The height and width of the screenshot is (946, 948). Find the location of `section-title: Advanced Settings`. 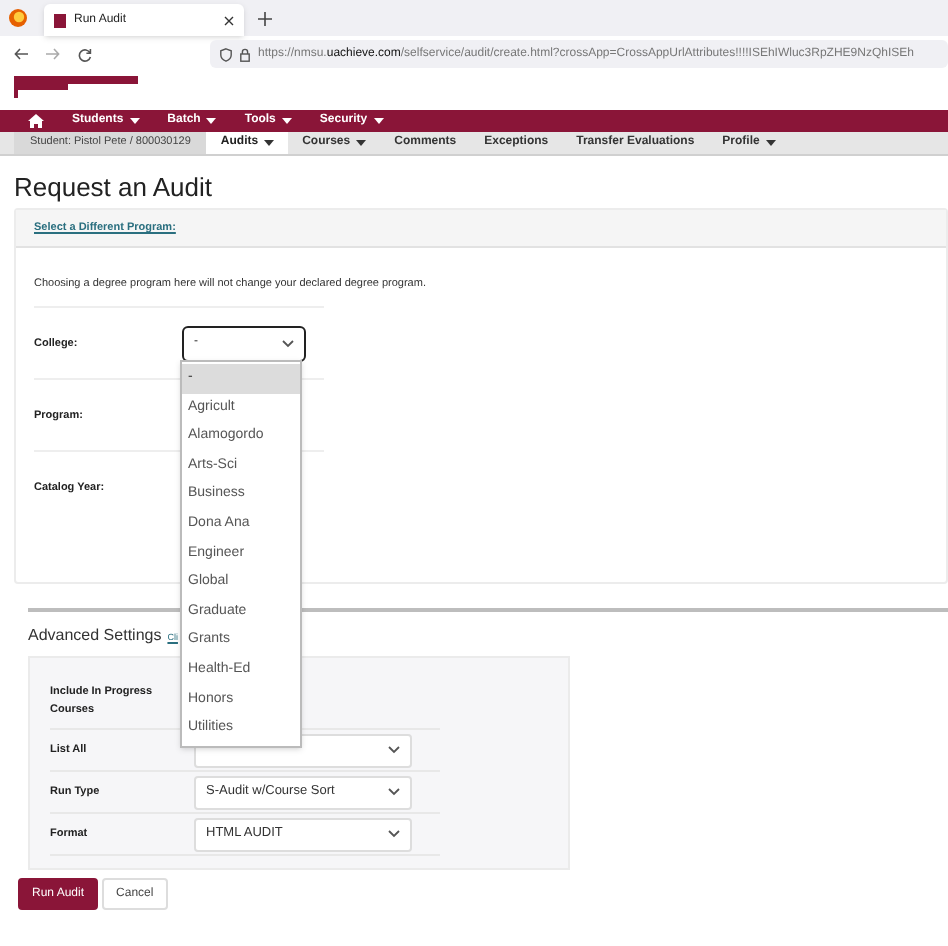

section-title: Advanced Settings is located at coordinates (95, 636).